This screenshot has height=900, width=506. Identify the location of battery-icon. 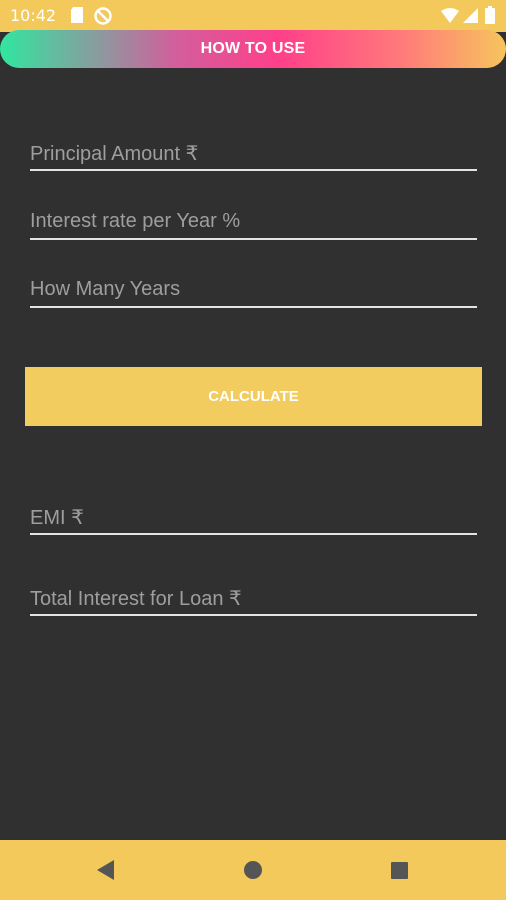
(490, 17).